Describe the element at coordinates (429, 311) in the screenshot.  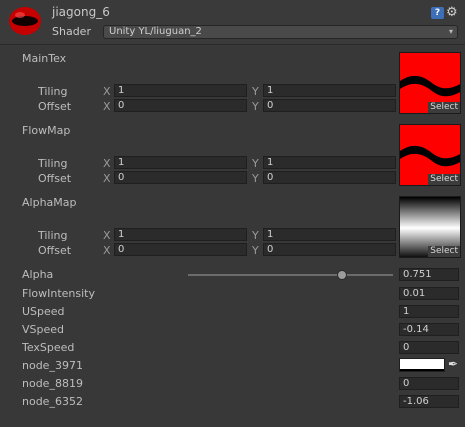
I see `uspeed-field: 1` at that location.